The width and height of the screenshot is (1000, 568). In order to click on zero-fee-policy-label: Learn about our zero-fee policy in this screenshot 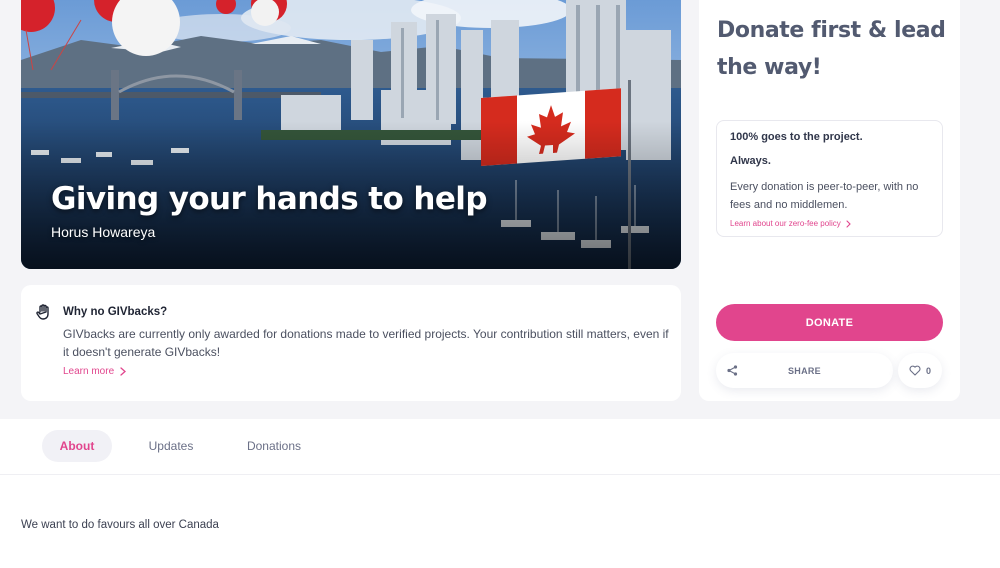, I will do `click(785, 223)`.